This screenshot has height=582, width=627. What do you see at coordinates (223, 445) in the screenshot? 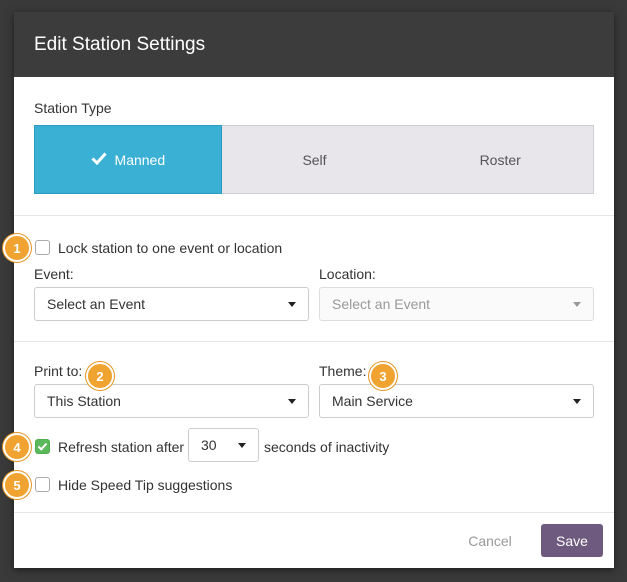
I see `refresh-interval-select: 30` at bounding box center [223, 445].